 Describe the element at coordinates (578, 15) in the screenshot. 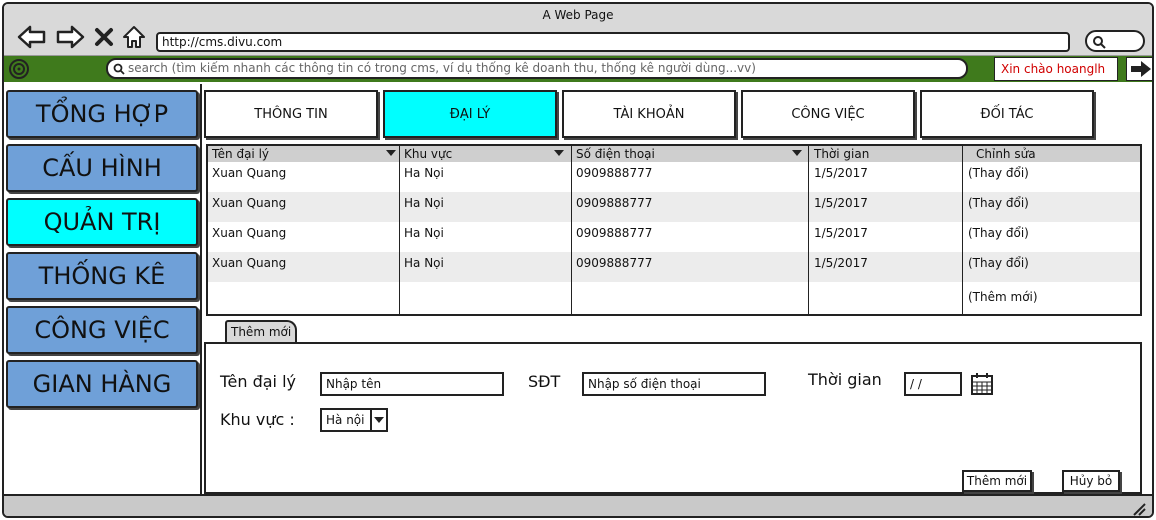

I see `window-title: A Web Page` at that location.